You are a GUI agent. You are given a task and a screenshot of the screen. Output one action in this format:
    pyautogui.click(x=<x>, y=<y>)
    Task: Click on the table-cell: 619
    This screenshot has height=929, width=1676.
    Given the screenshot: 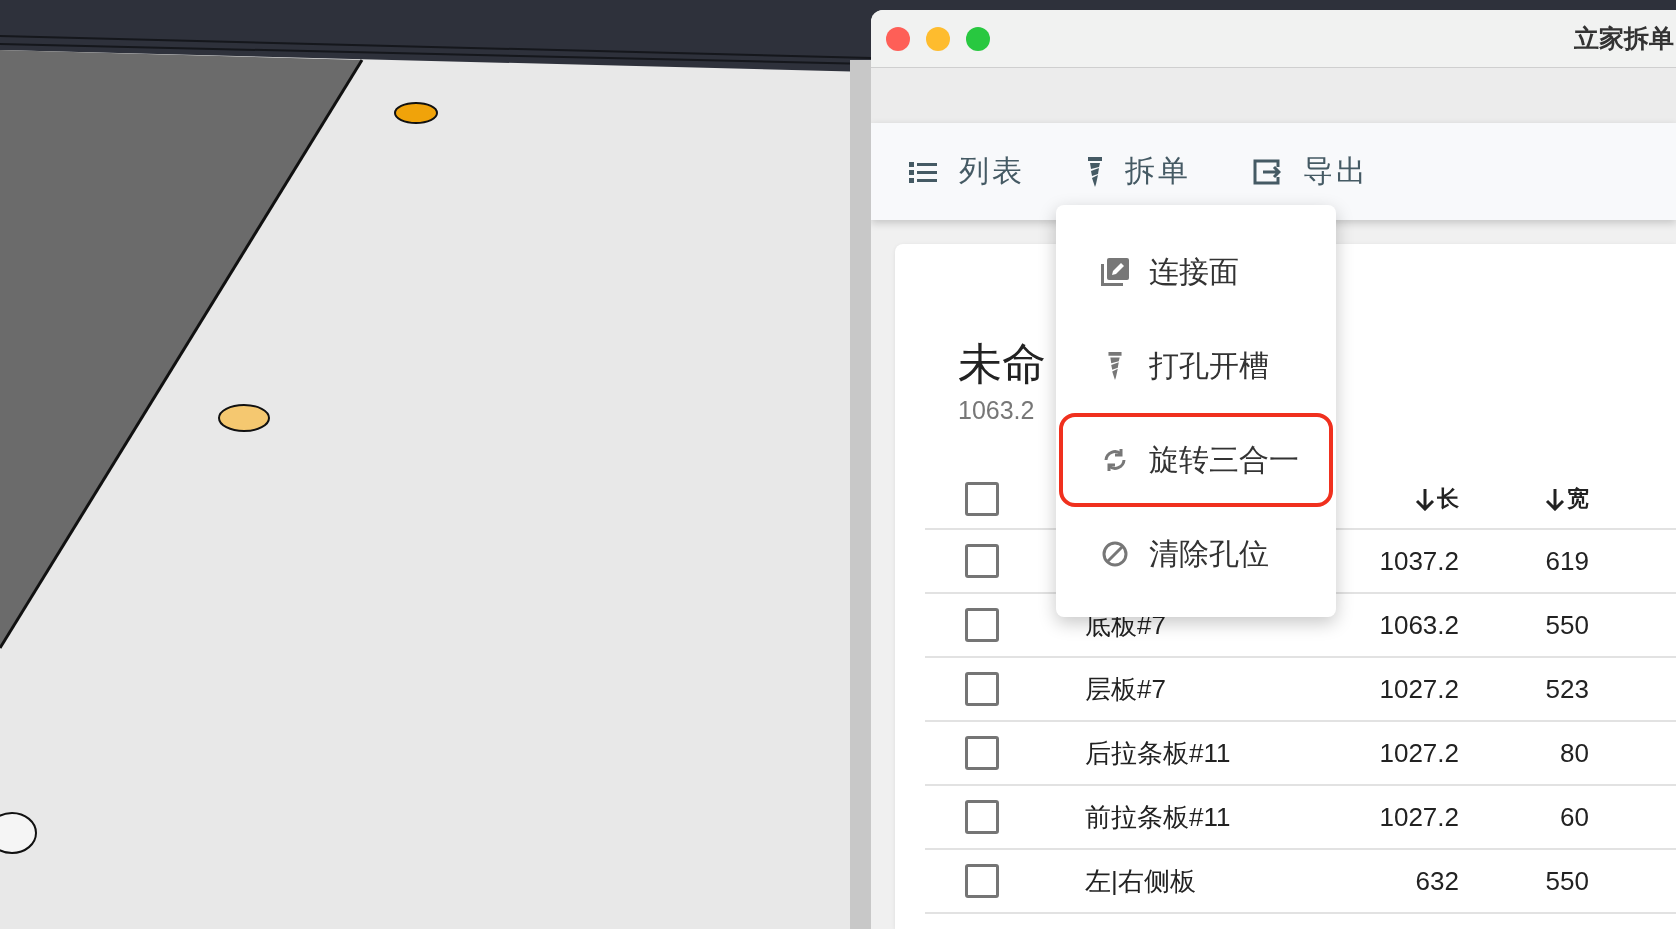 What is the action you would take?
    pyautogui.click(x=1567, y=560)
    